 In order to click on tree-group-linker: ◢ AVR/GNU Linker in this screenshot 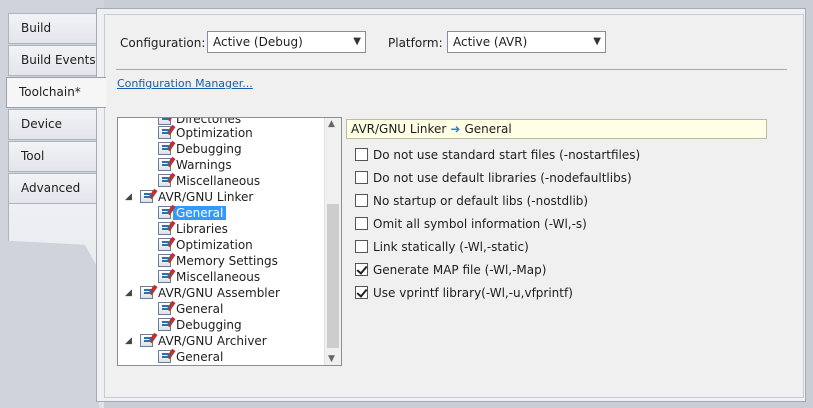, I will do `click(222, 197)`.